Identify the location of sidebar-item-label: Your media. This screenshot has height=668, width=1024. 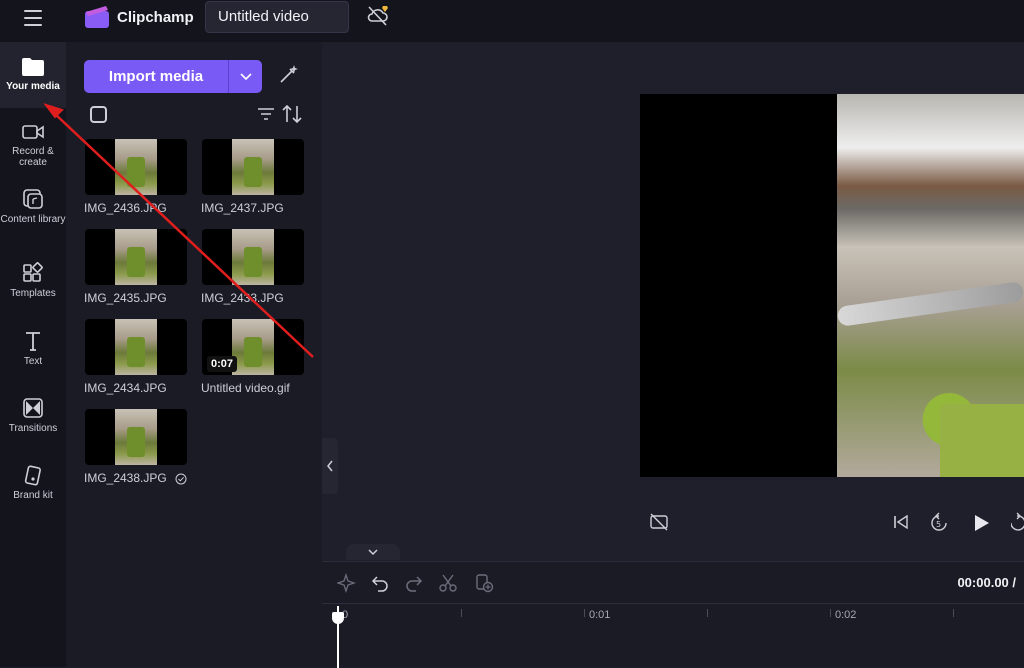
(33, 86).